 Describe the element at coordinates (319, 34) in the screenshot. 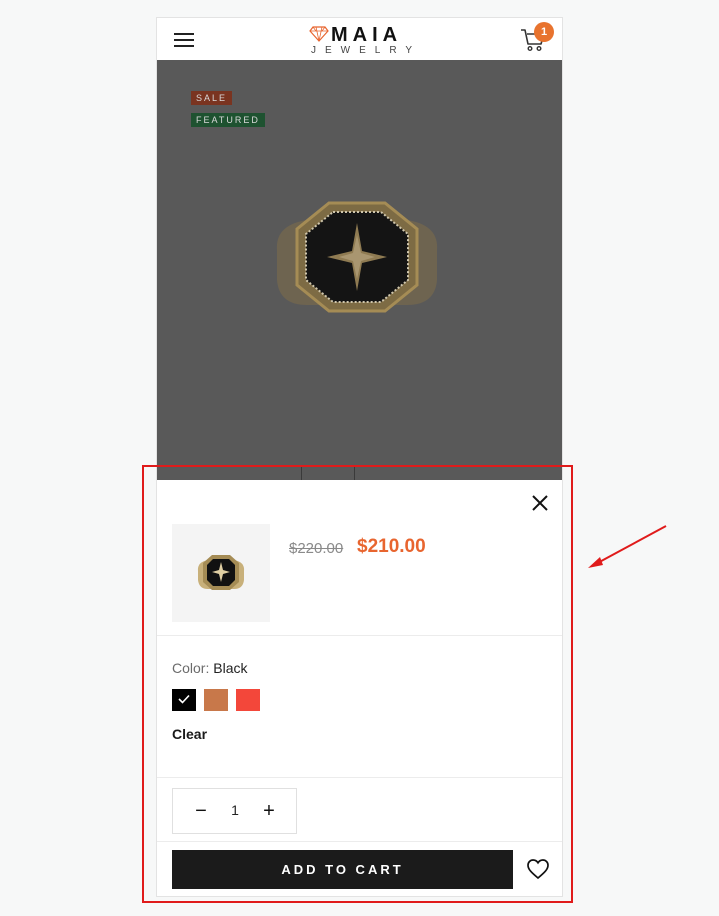

I see `diamond-logo-icon` at that location.